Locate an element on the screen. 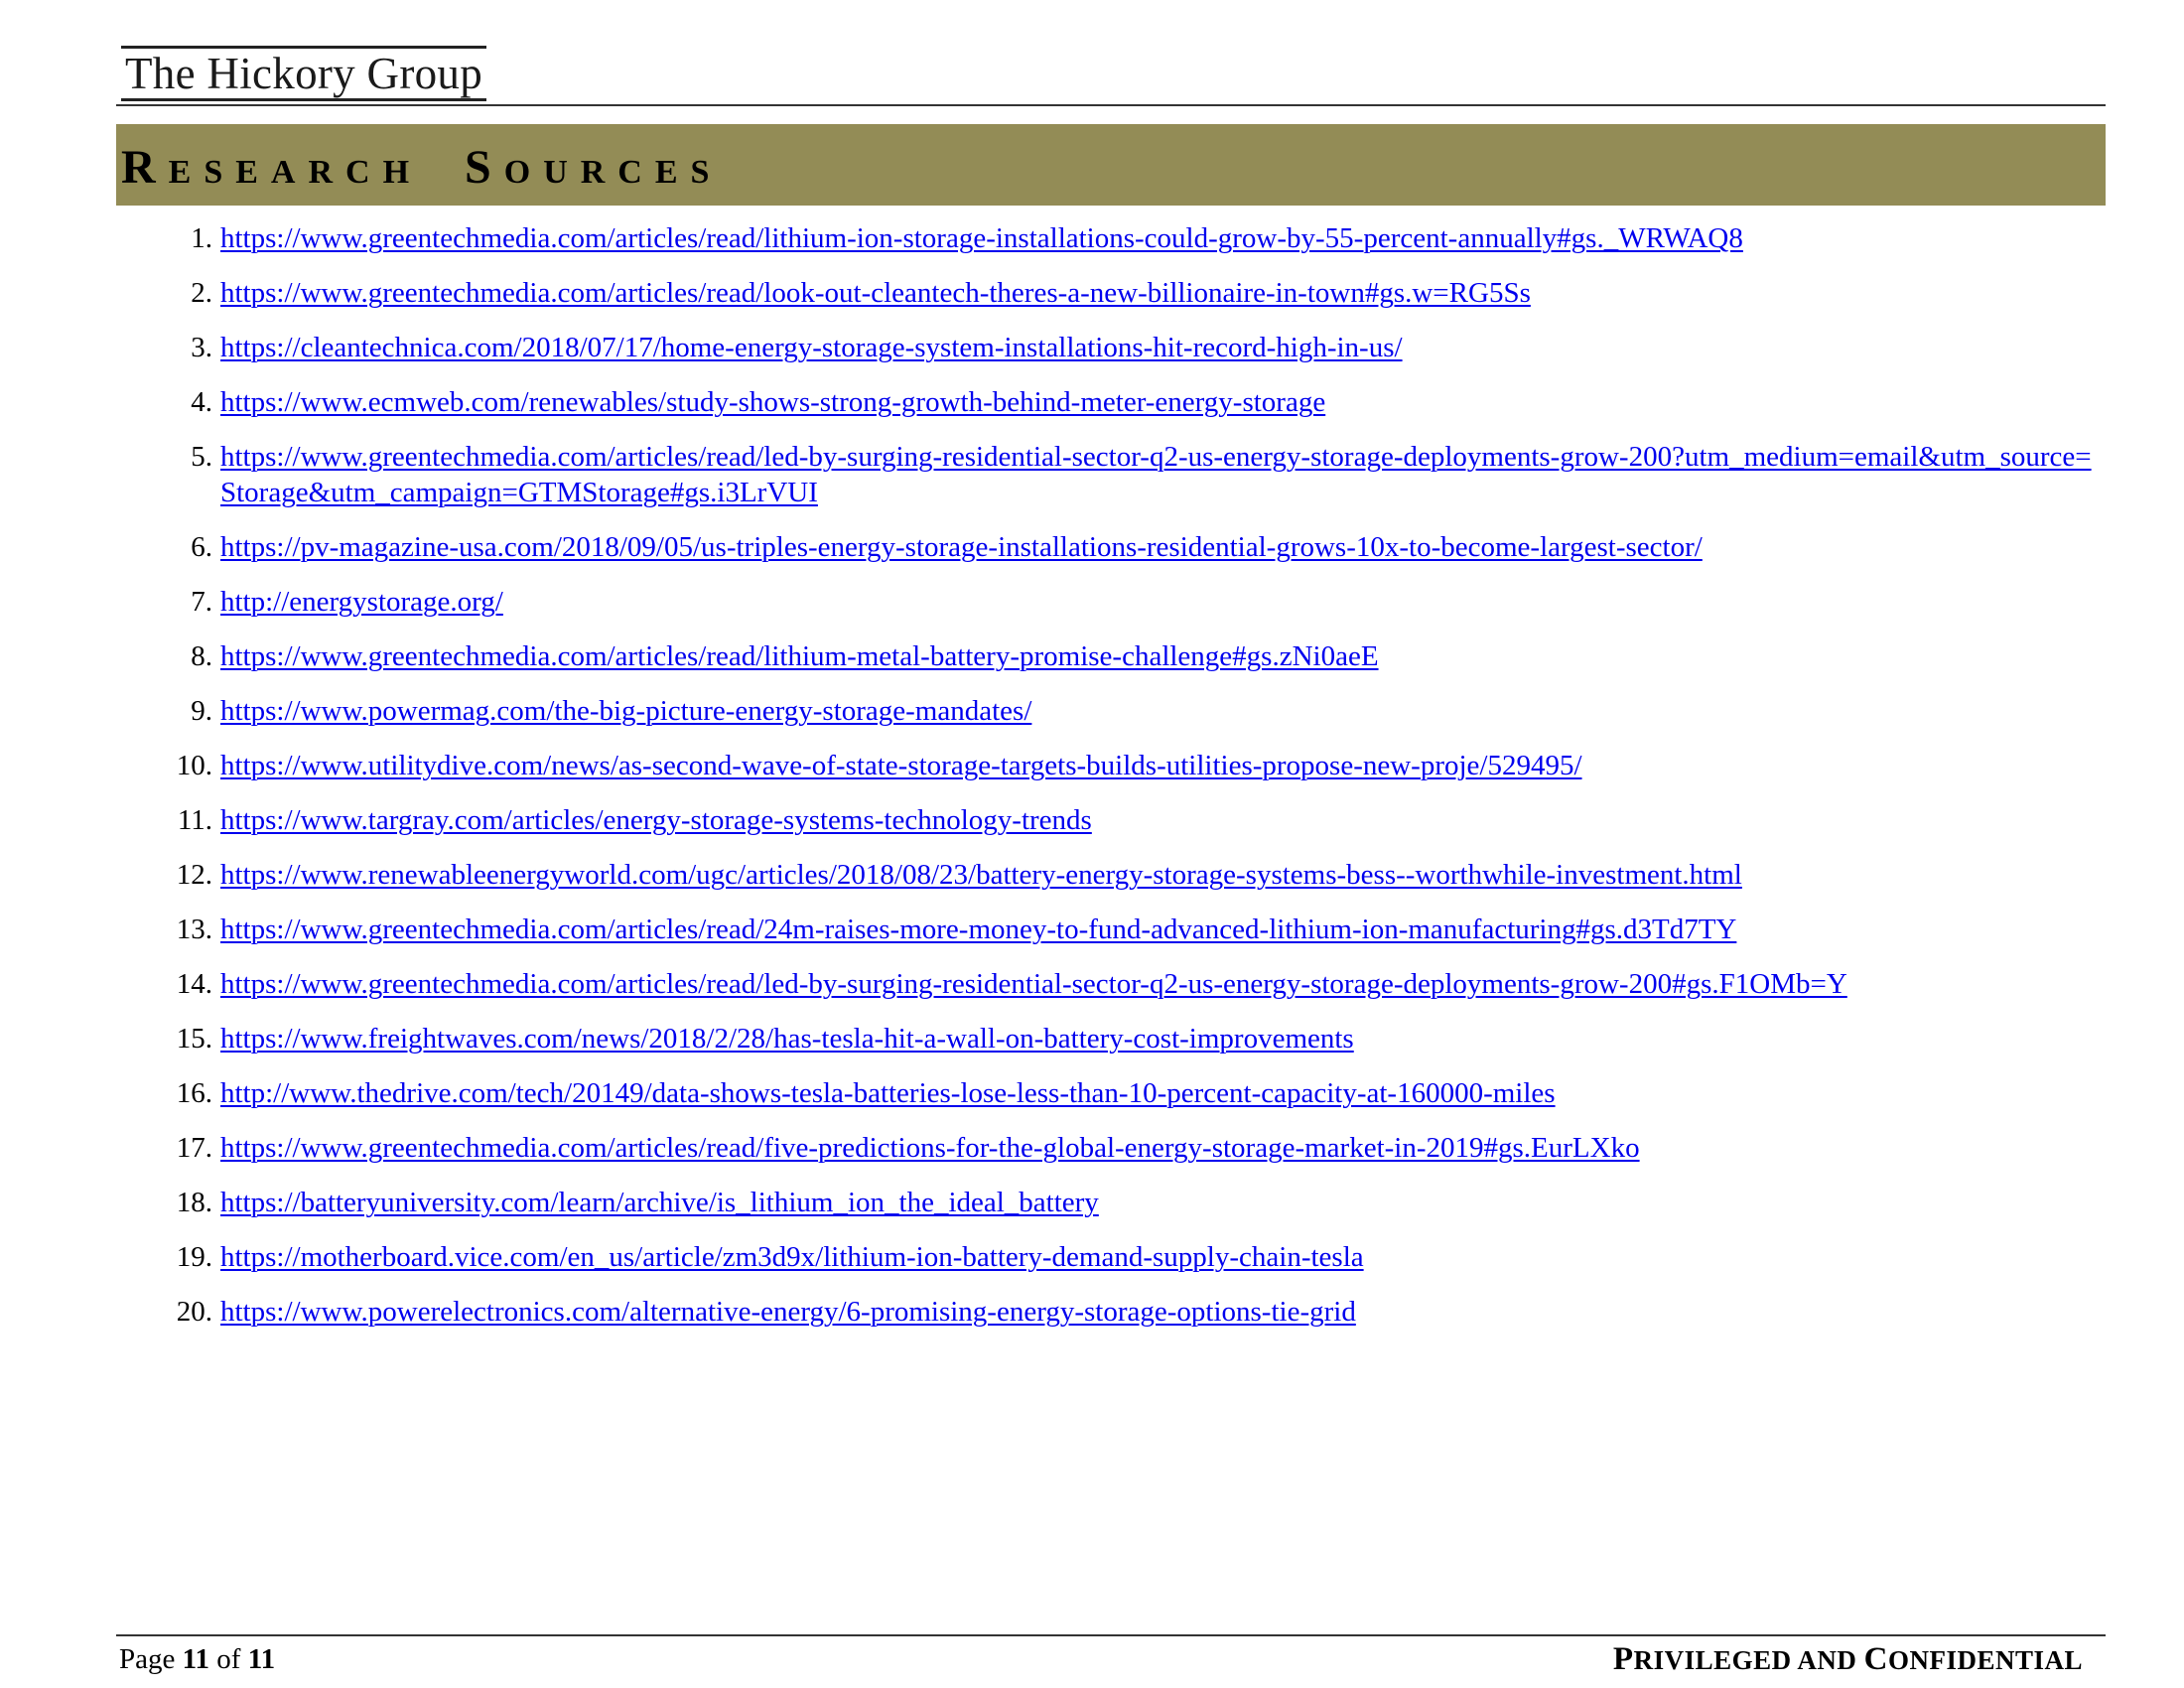 This screenshot has height=1688, width=2184. page-total: 11 is located at coordinates (261, 1659).